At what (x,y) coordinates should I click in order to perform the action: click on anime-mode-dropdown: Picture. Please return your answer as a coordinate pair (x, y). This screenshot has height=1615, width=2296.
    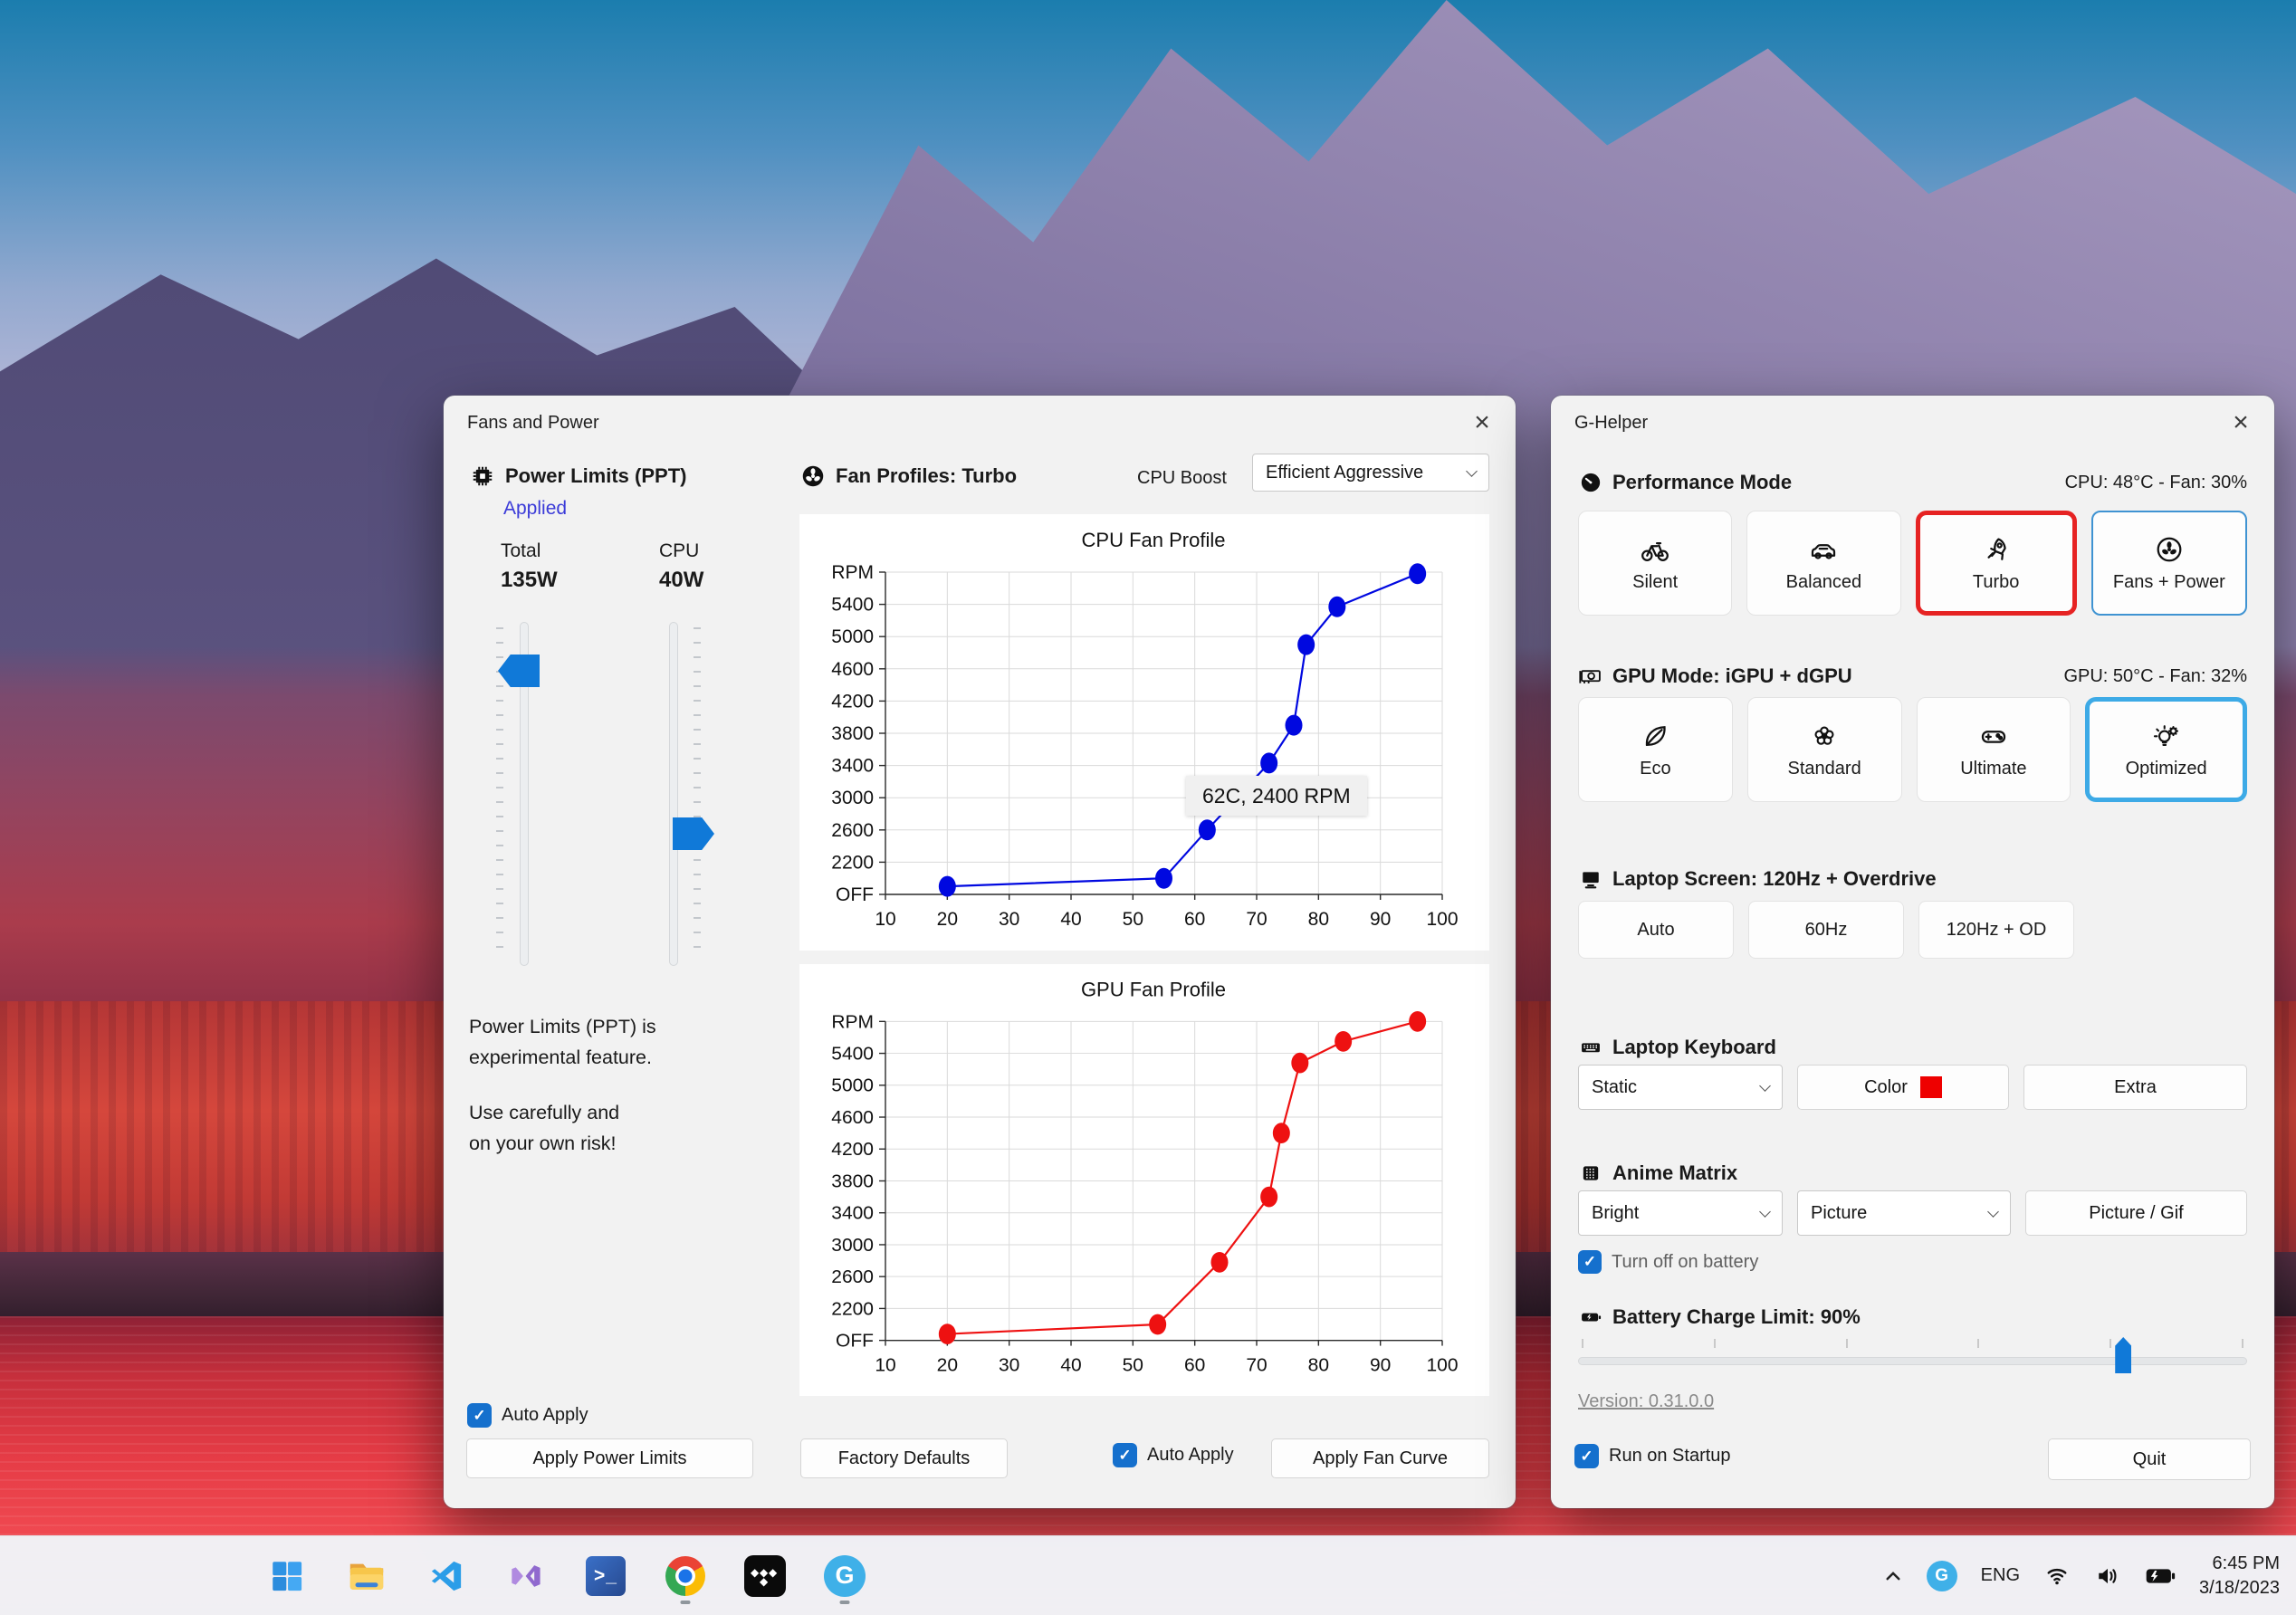
    Looking at the image, I should click on (1904, 1213).